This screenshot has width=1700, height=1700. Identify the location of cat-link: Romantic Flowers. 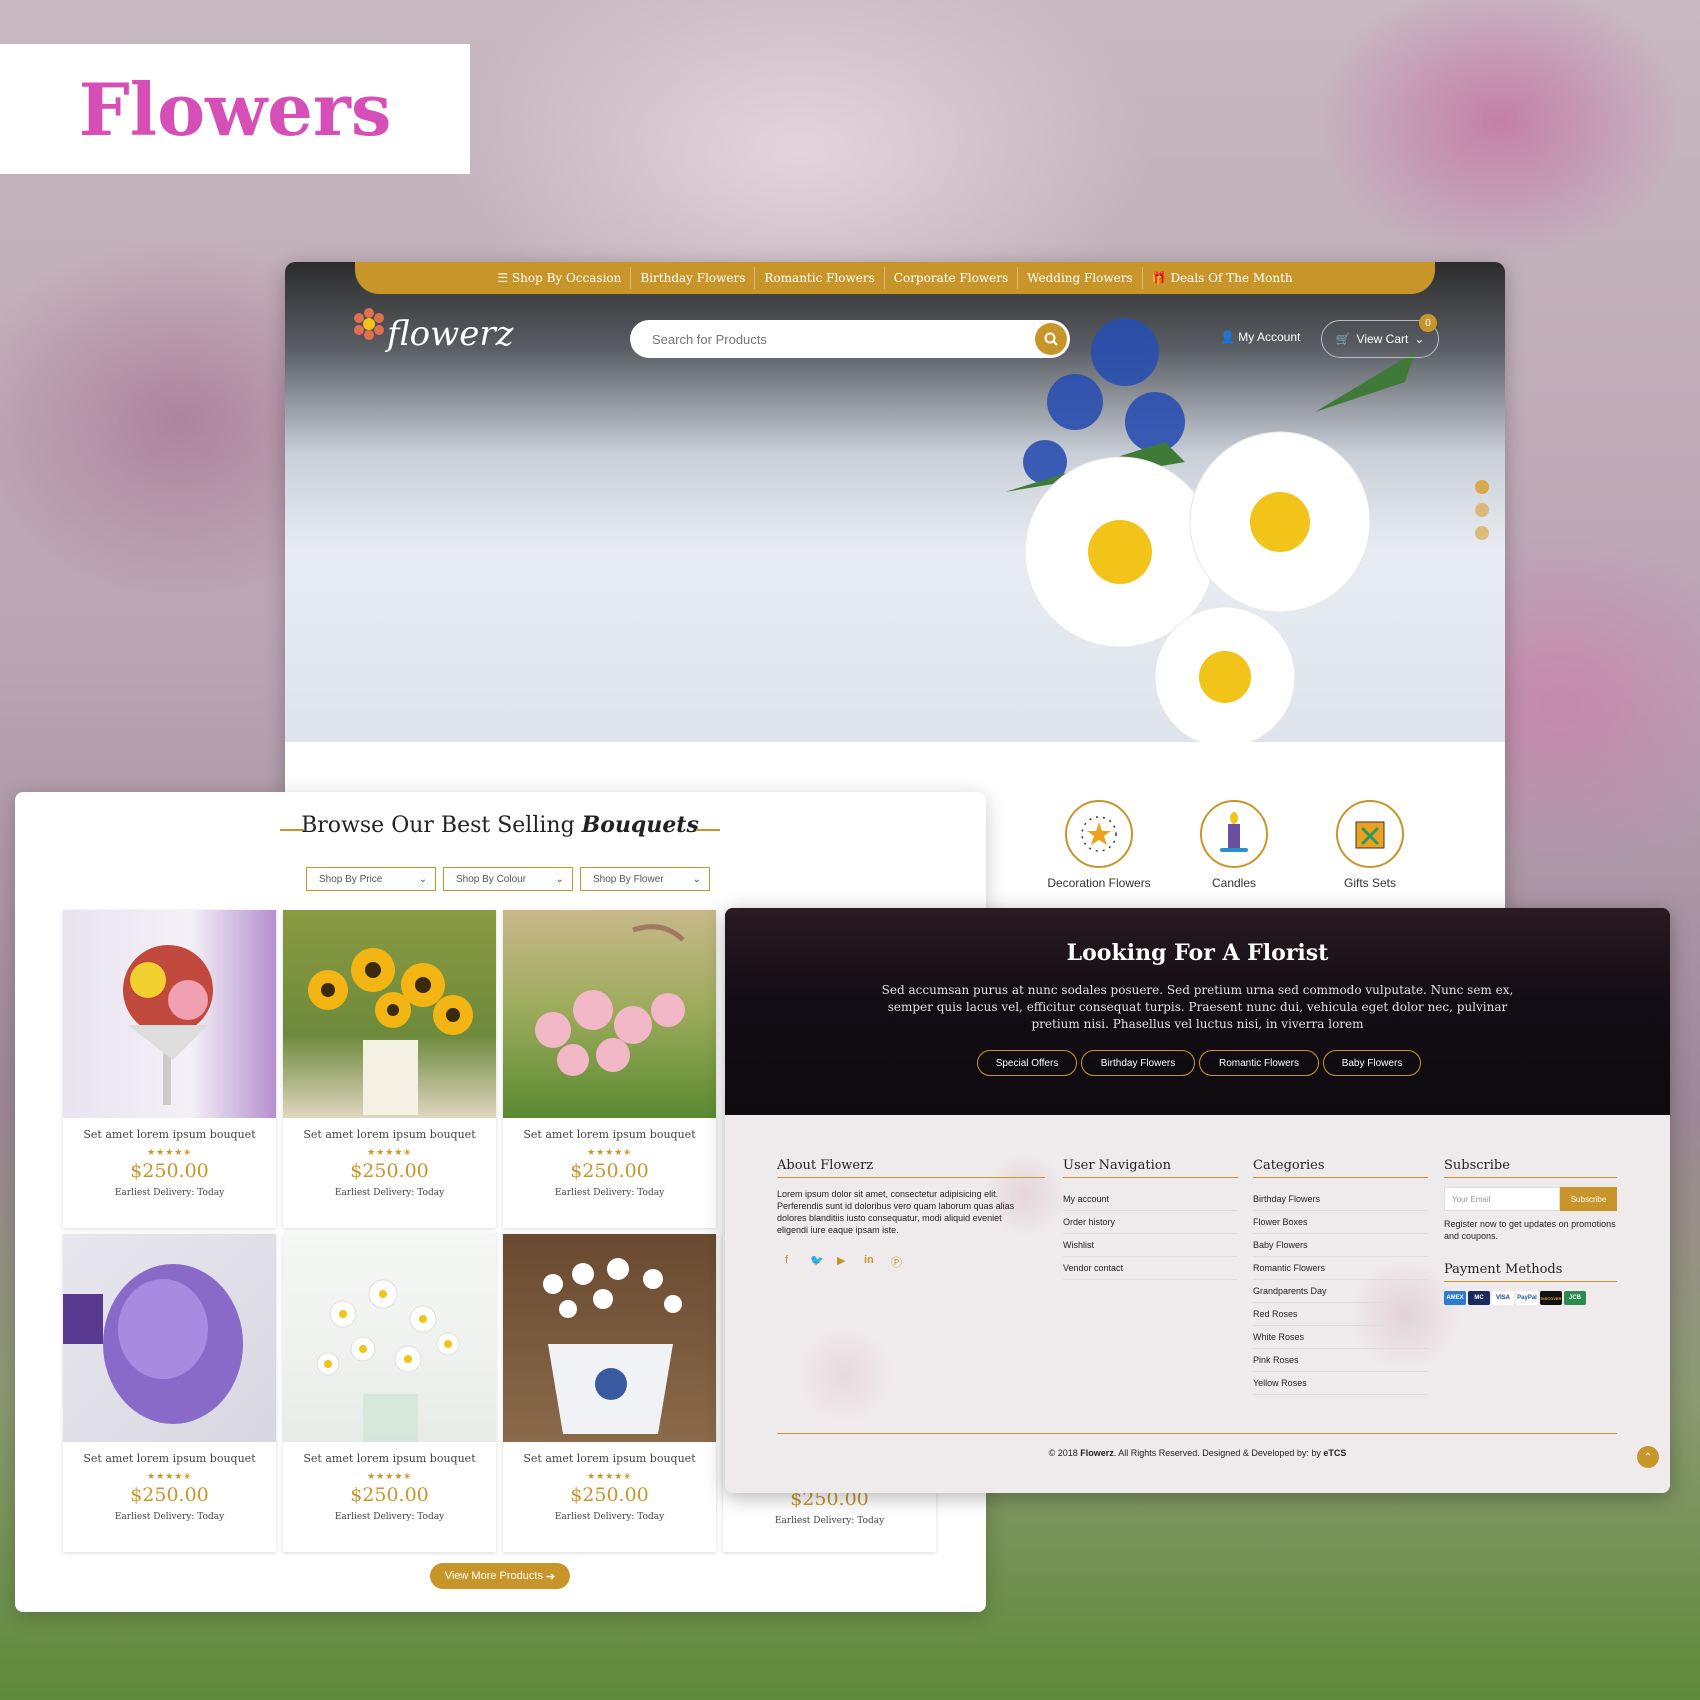
(1340, 1268).